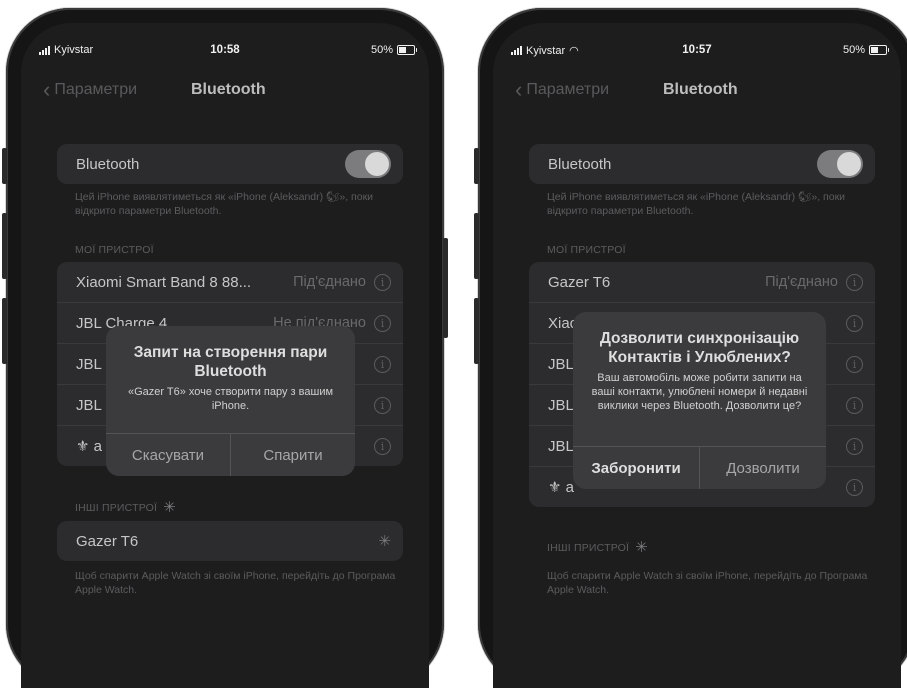 The width and height of the screenshot is (907, 688). Describe the element at coordinates (168, 455) in the screenshot. I see `cancel-button: Скасувати` at that location.